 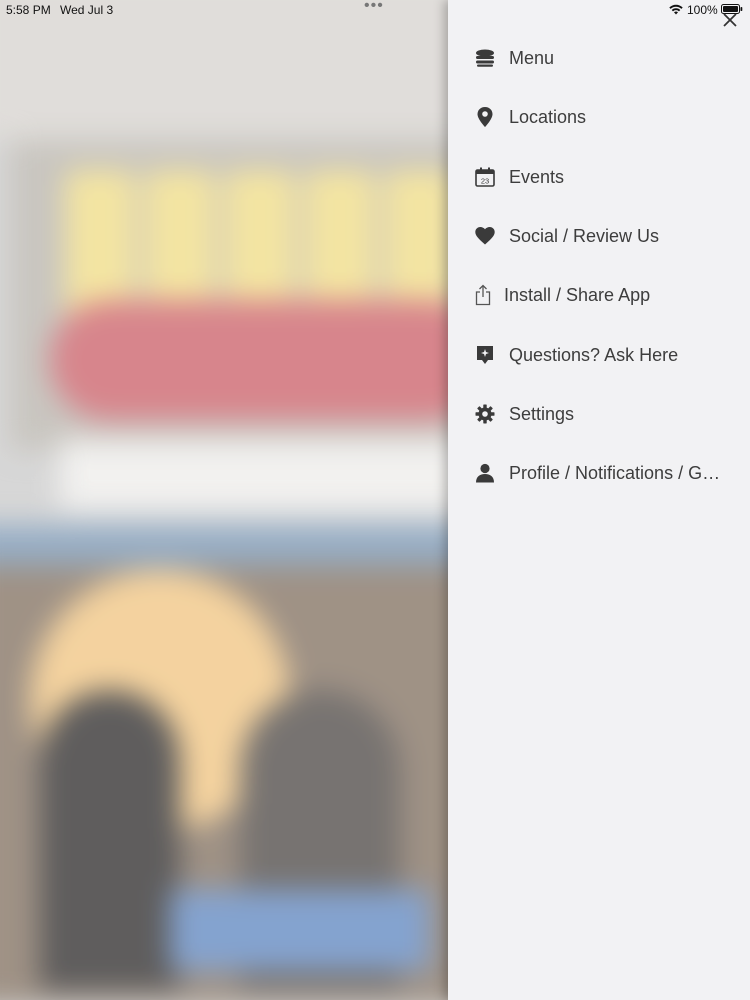 What do you see at coordinates (28, 10) in the screenshot?
I see `status-time: 5:58 PM` at bounding box center [28, 10].